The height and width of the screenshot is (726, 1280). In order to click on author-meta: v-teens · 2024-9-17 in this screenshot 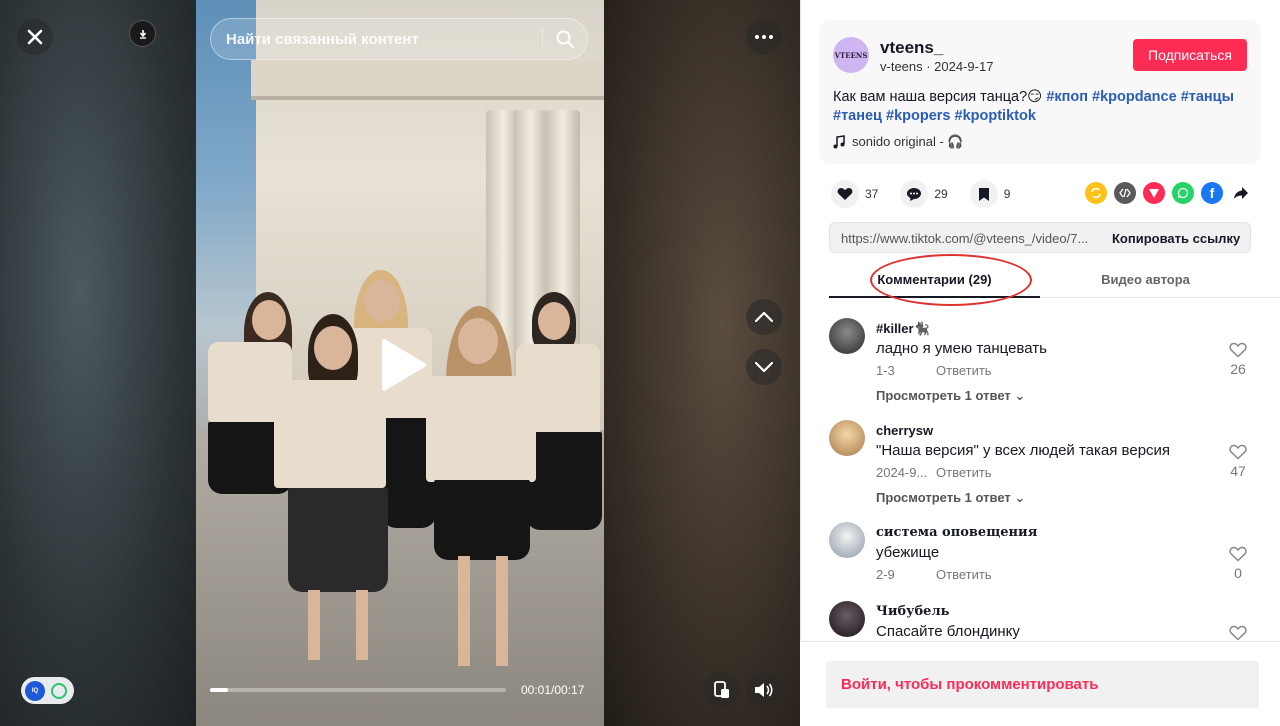, I will do `click(937, 66)`.